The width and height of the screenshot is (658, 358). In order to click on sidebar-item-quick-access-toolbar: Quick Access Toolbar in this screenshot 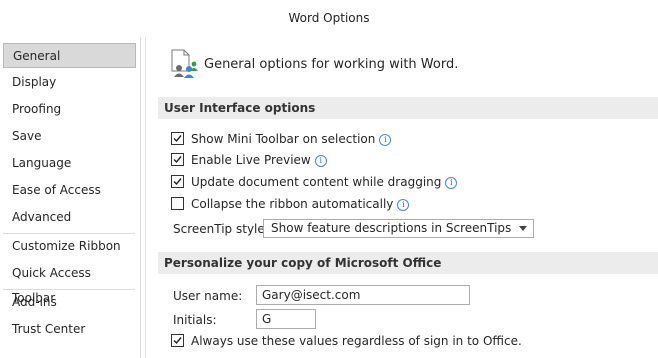, I will do `click(69, 283)`.